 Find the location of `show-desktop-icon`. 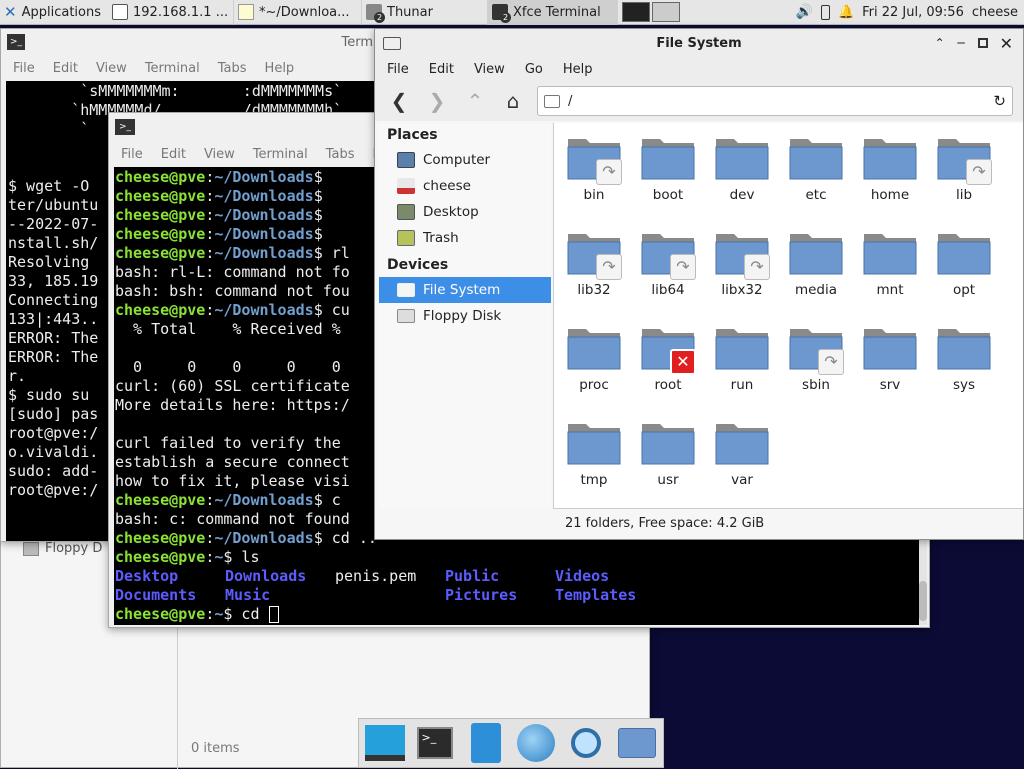

show-desktop-icon is located at coordinates (385, 743).